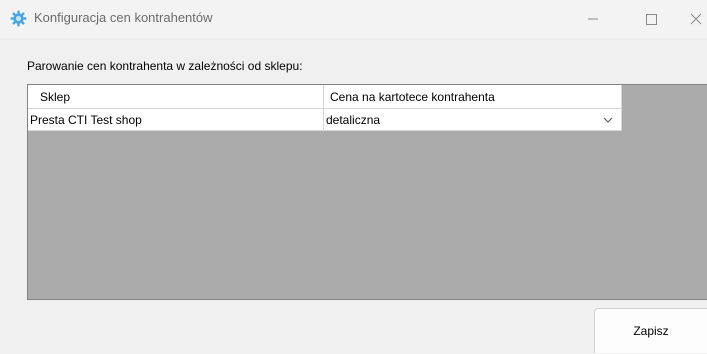 The width and height of the screenshot is (707, 354). What do you see at coordinates (176, 97) in the screenshot?
I see `column-header-sklep: Sklep` at bounding box center [176, 97].